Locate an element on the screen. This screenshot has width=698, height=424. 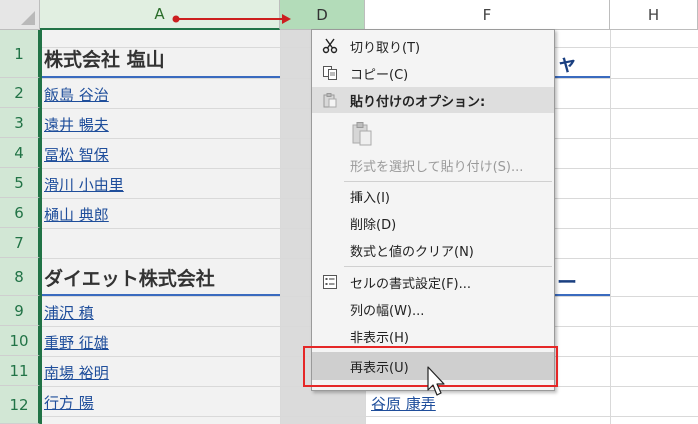
paste-option-button is located at coordinates (433, 134).